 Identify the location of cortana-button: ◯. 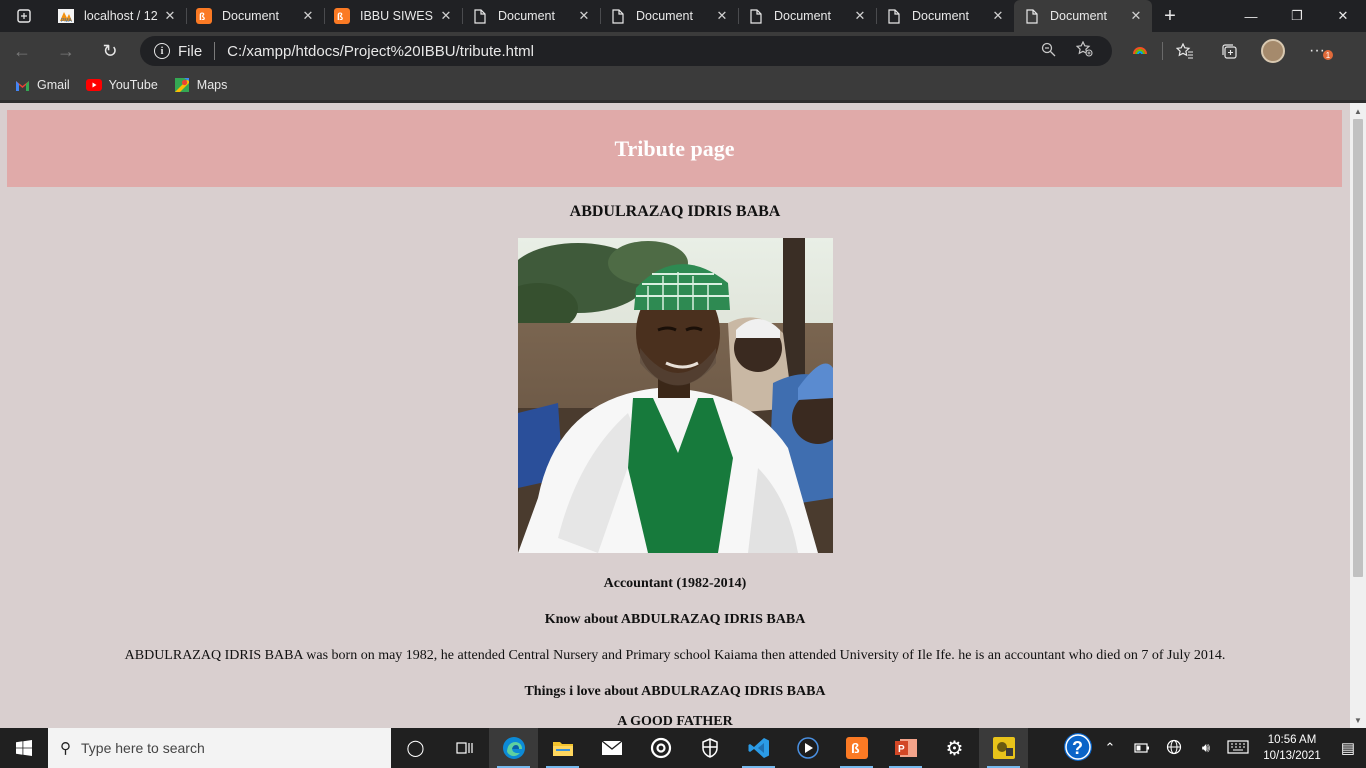
(415, 748).